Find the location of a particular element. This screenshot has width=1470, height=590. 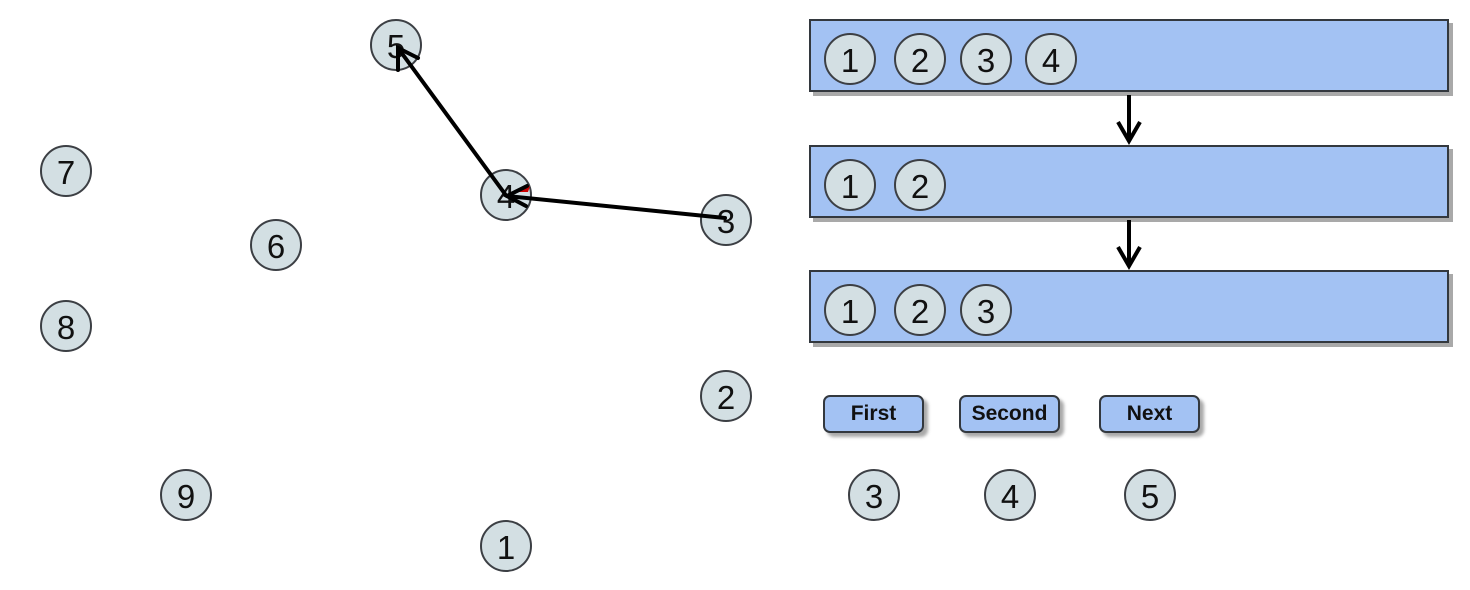

next-button: Next is located at coordinates (1149, 414).